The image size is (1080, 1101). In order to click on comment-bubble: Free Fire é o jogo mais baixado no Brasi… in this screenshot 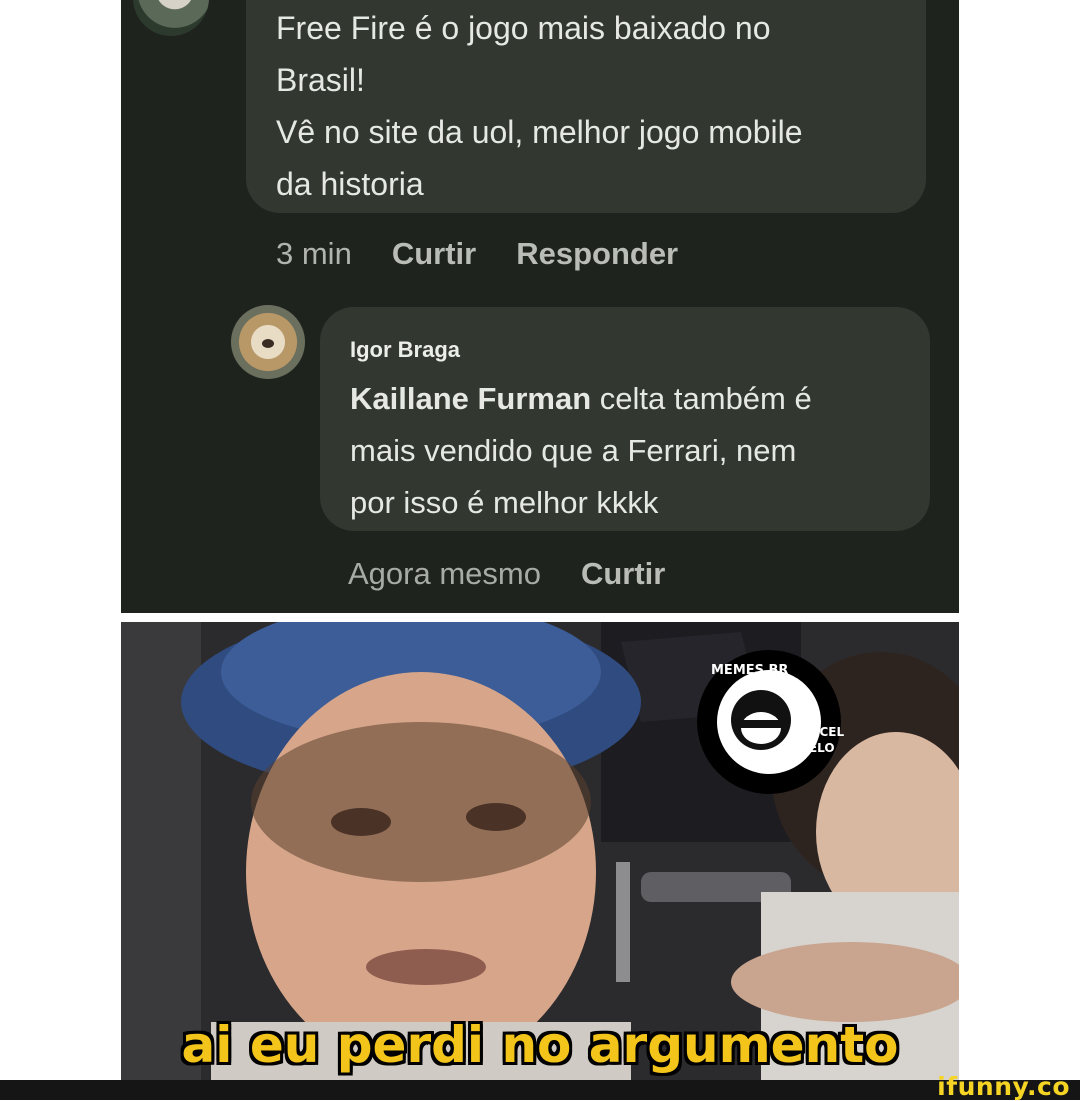, I will do `click(586, 106)`.